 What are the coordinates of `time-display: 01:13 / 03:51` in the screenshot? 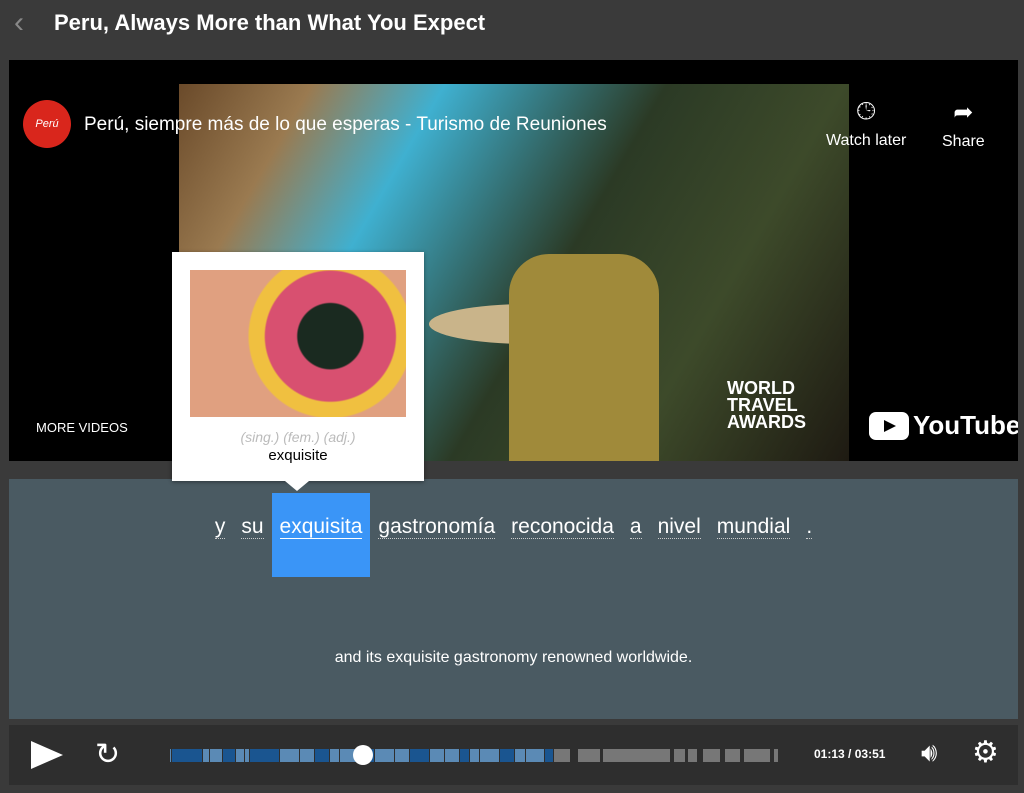 It's located at (849, 754).